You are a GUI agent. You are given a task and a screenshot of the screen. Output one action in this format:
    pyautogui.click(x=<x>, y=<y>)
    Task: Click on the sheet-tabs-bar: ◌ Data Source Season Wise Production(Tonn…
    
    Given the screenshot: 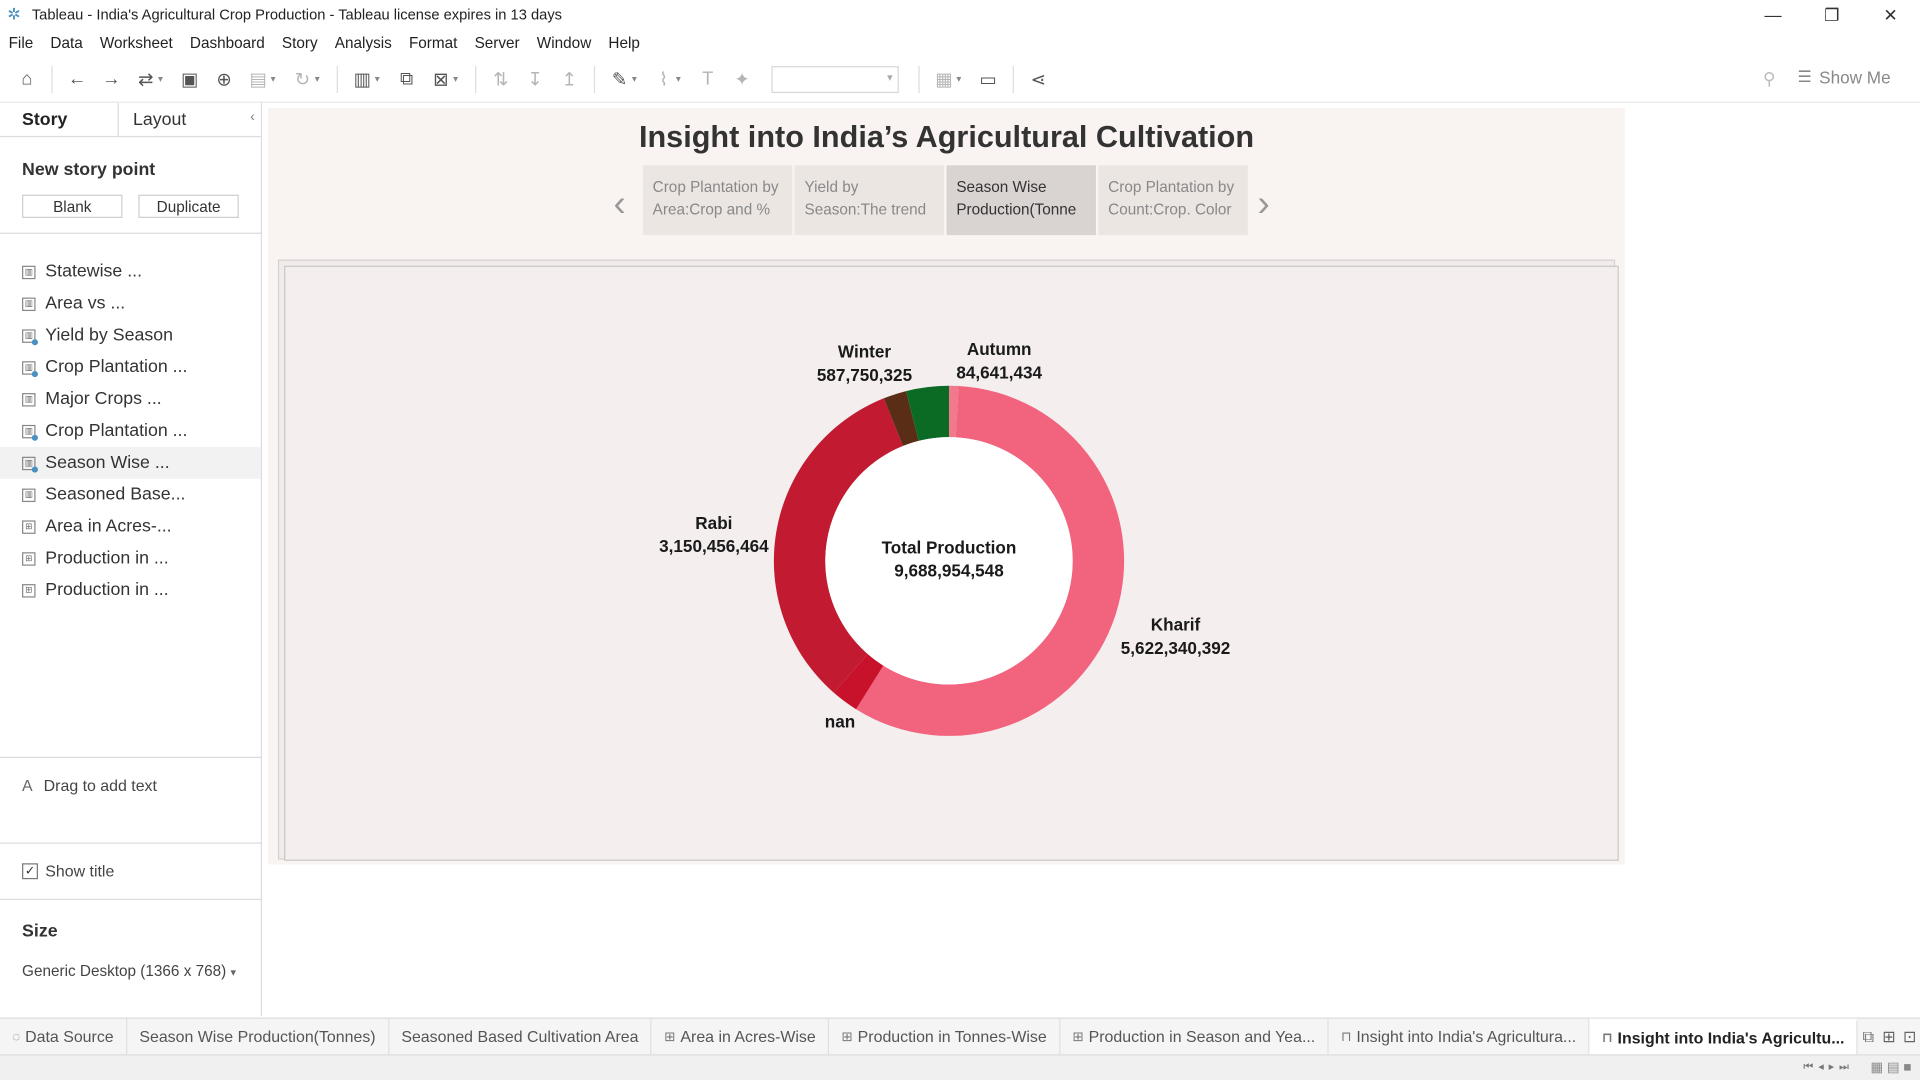 What is the action you would take?
    pyautogui.click(x=960, y=1036)
    